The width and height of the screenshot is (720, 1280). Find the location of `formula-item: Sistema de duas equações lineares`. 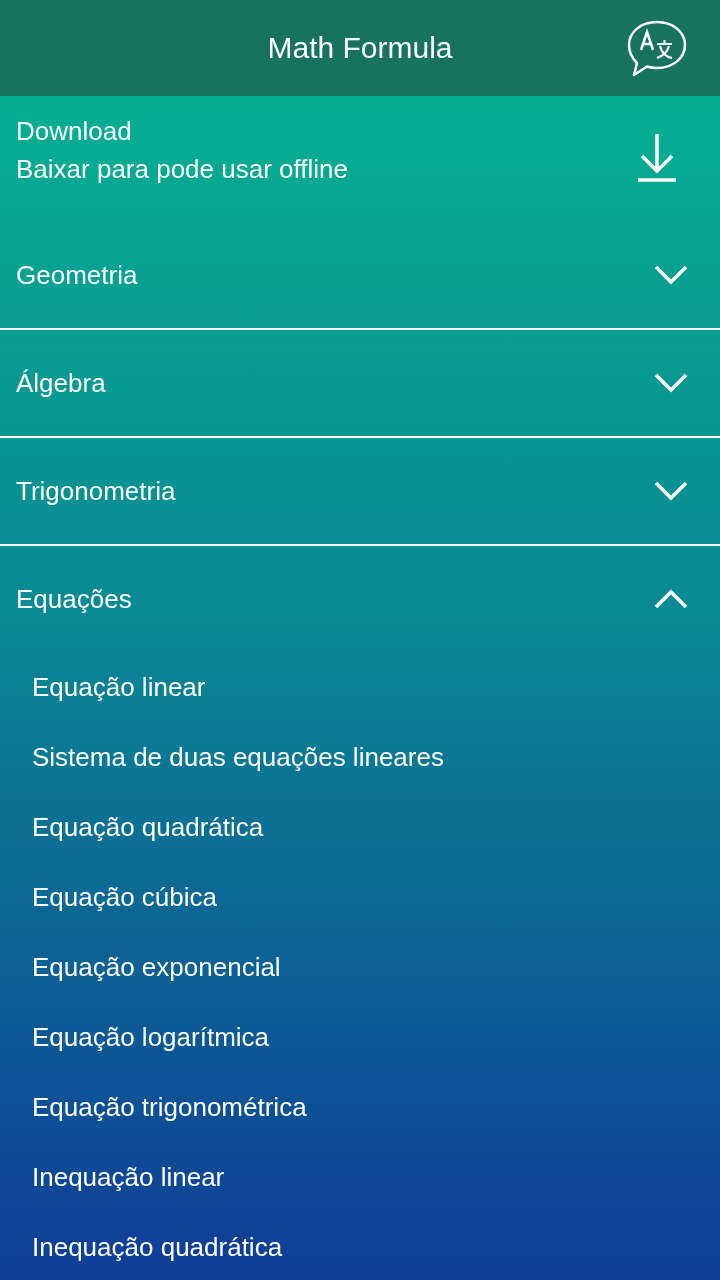

formula-item: Sistema de duas equações lineares is located at coordinates (360, 757).